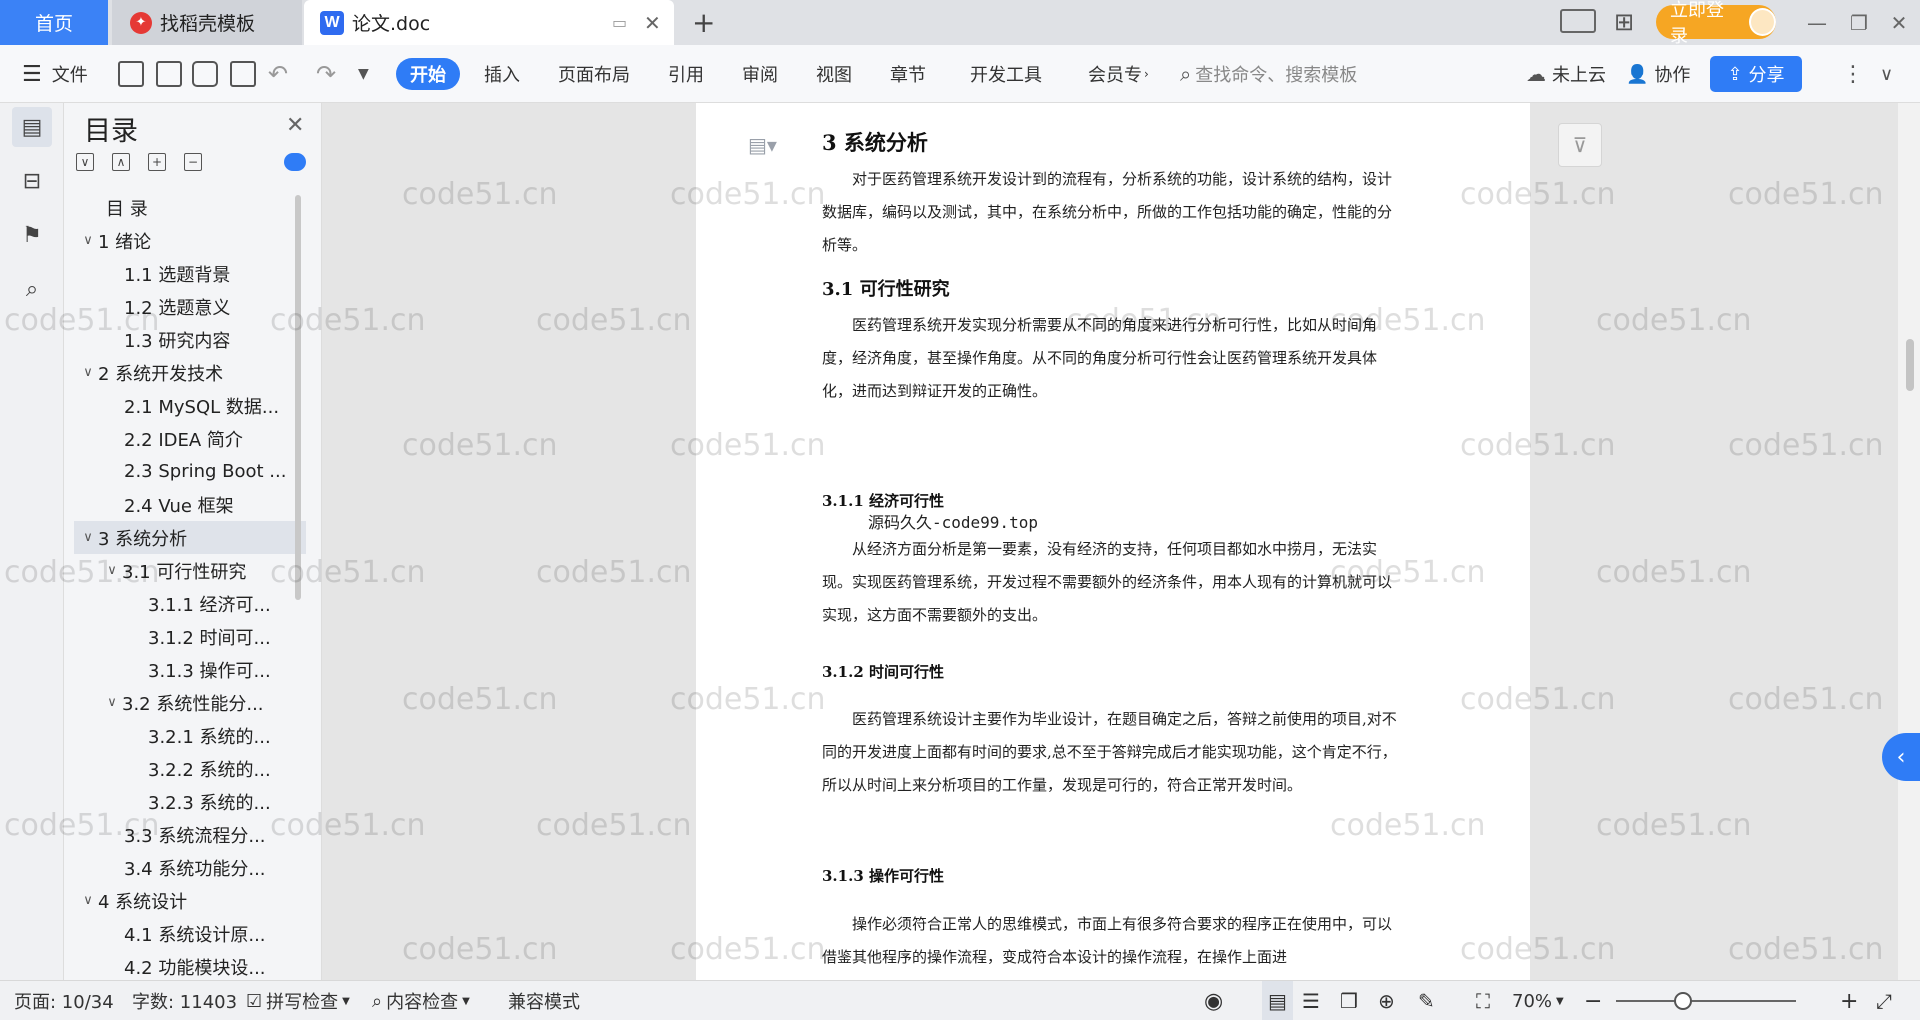  Describe the element at coordinates (619, 22) in the screenshot. I see `float-window-icon: ▭` at that location.